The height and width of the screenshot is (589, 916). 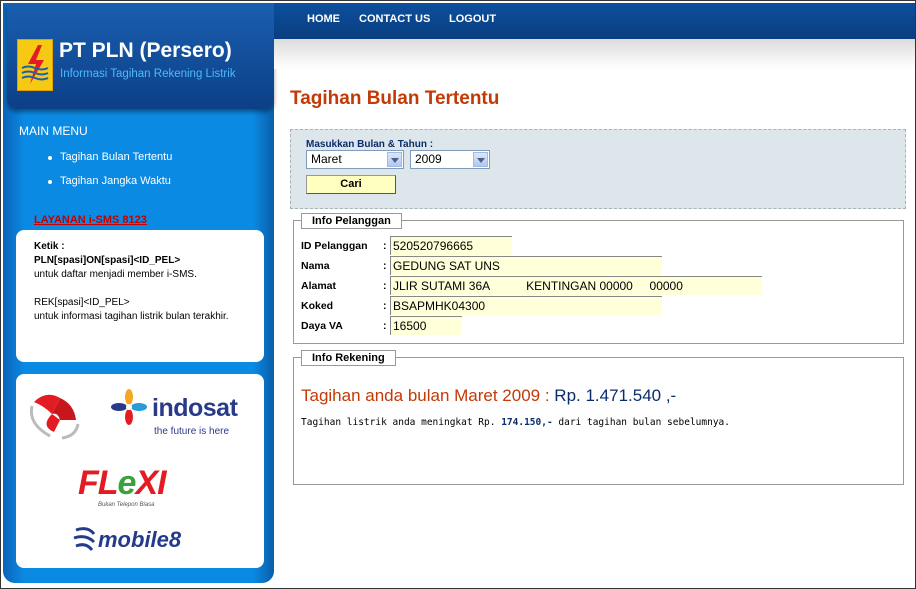 I want to click on brand-title: PT PLN (Persero), so click(x=145, y=50).